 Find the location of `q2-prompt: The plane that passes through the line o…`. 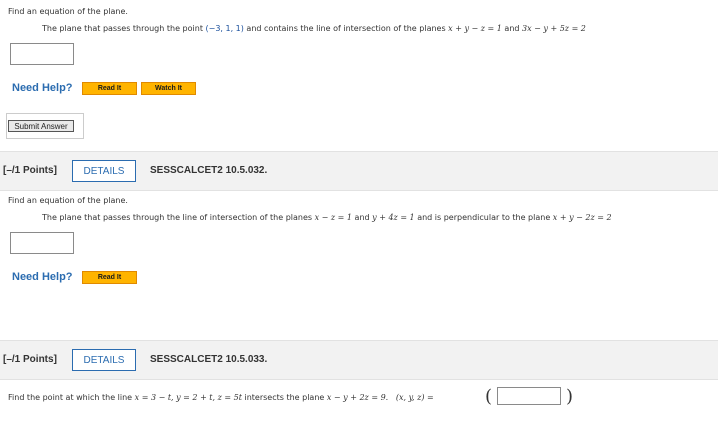

q2-prompt: The plane that passes through the line o… is located at coordinates (327, 217).